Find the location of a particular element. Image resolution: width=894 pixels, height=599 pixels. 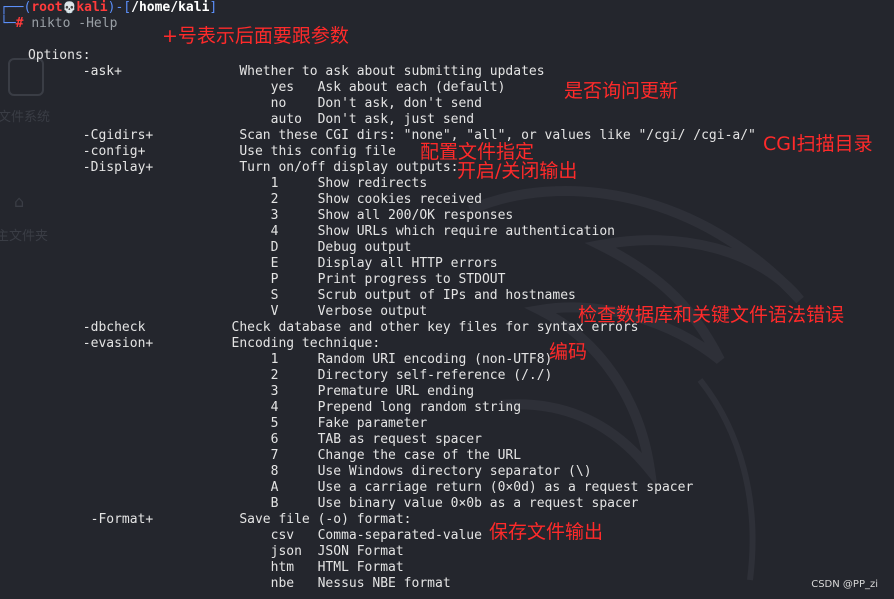

annotation-display-note: 开启/关闭输出 is located at coordinates (517, 171).